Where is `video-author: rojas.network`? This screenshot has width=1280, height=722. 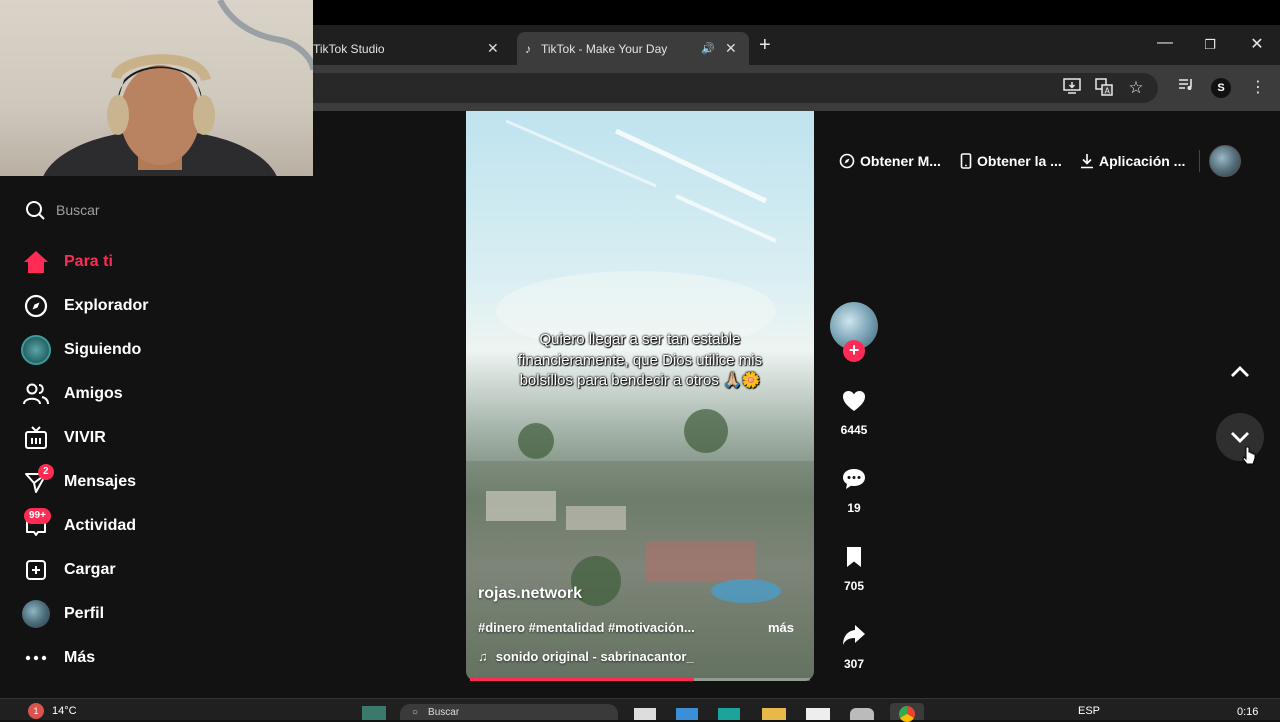
video-author: rojas.network is located at coordinates (530, 594).